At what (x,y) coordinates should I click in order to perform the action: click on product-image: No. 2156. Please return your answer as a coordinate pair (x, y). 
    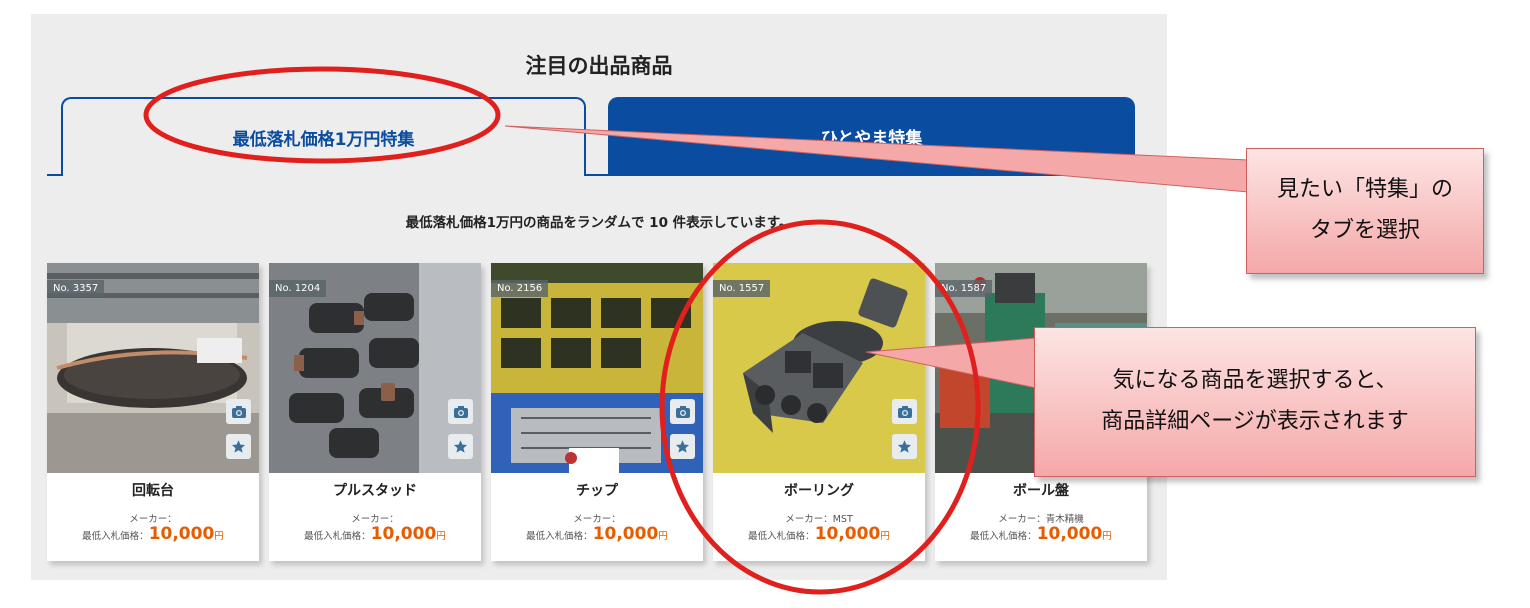
    Looking at the image, I should click on (597, 368).